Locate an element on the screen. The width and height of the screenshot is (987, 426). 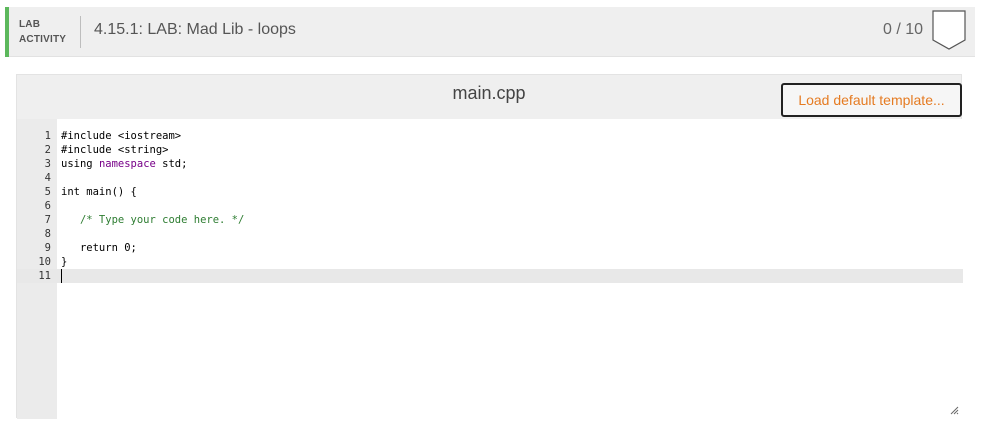
activity-label-line1: LAB is located at coordinates (30, 24).